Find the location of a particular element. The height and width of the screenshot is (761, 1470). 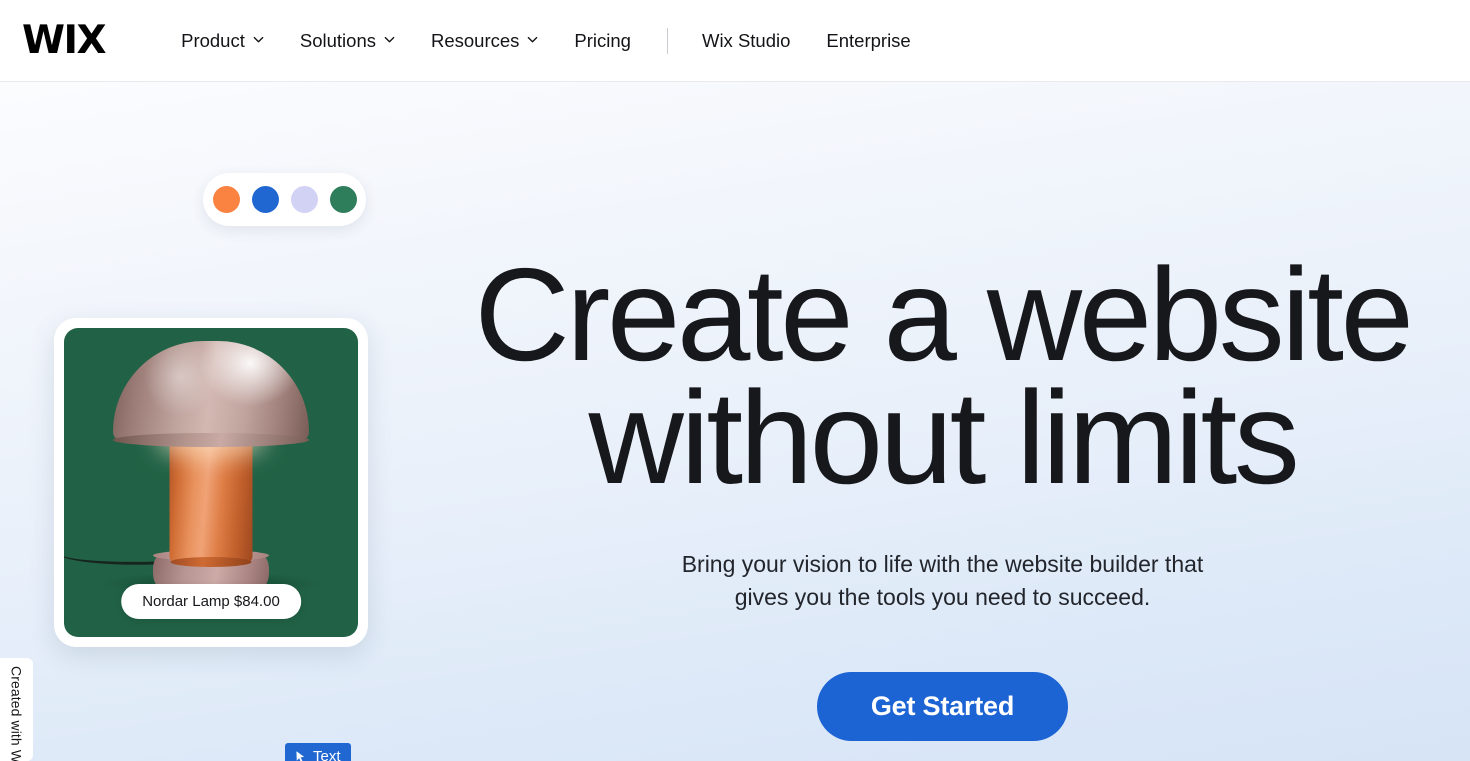

color-palette-widget is located at coordinates (284, 199).